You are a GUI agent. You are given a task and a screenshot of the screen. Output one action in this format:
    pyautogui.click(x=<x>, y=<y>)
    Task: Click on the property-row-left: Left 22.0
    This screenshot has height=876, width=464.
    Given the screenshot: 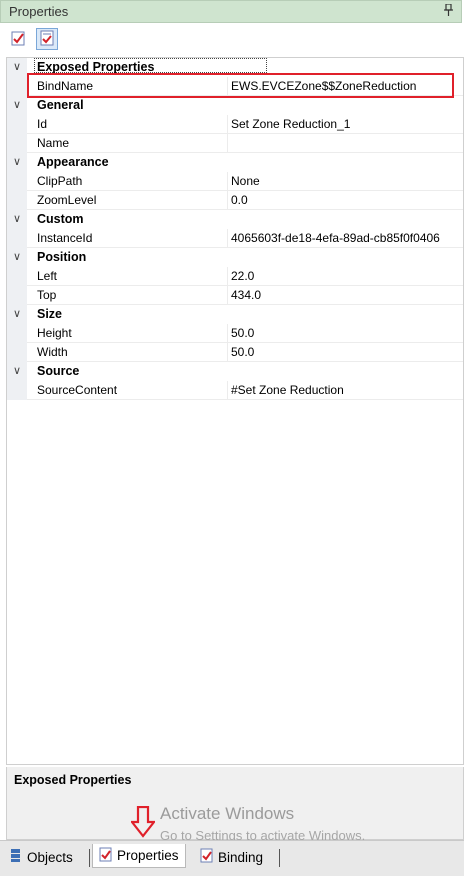 What is the action you would take?
    pyautogui.click(x=235, y=276)
    